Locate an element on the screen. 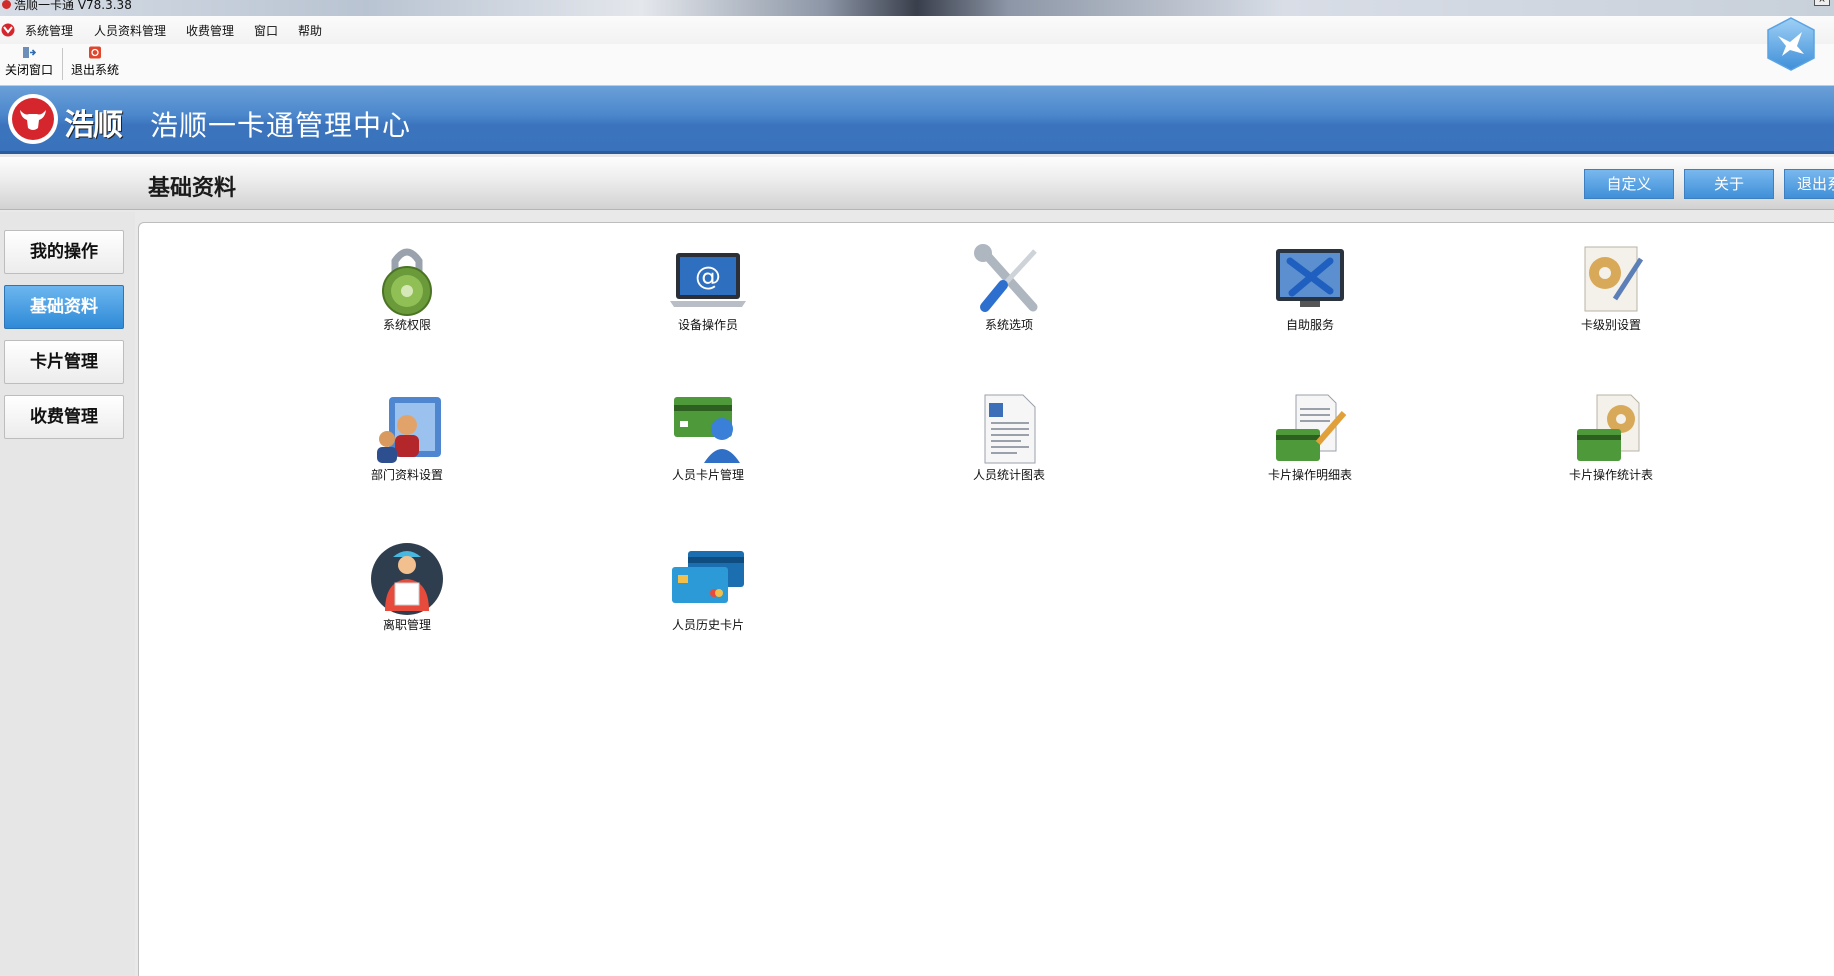 The image size is (1834, 976). tile-personnel-cards: 人员卡片管理 is located at coordinates (708, 436).